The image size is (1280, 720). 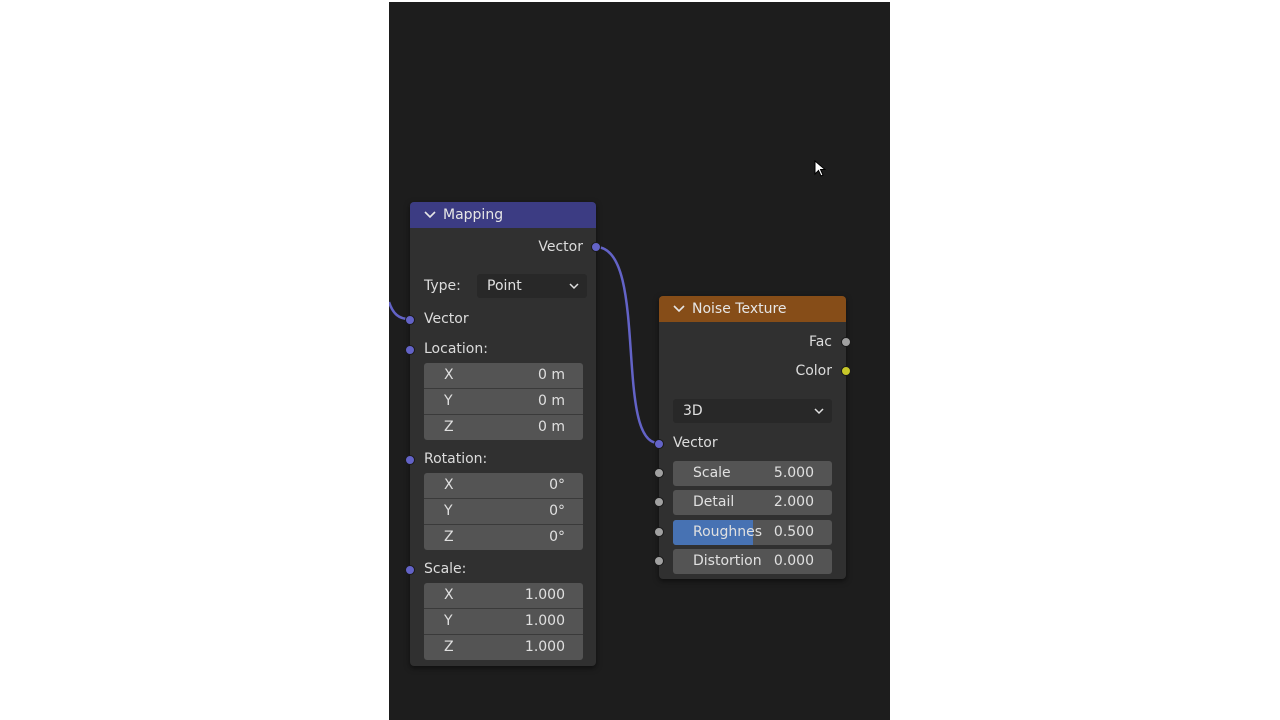 What do you see at coordinates (714, 502) in the screenshot?
I see `field-label: Detail` at bounding box center [714, 502].